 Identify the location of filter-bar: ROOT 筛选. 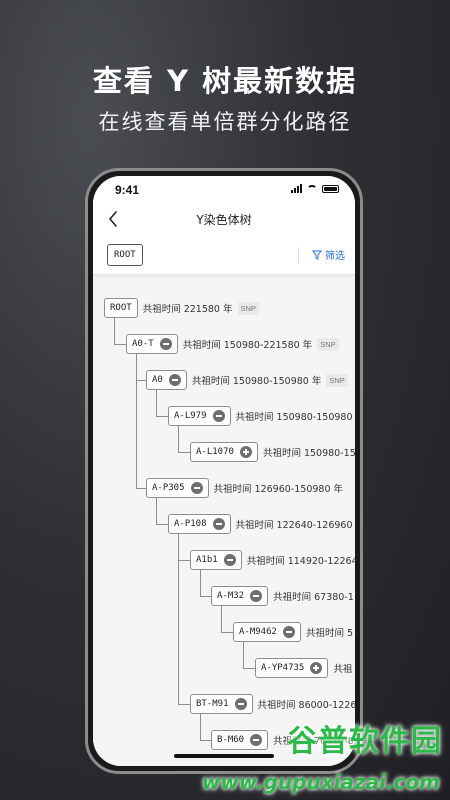
(224, 255).